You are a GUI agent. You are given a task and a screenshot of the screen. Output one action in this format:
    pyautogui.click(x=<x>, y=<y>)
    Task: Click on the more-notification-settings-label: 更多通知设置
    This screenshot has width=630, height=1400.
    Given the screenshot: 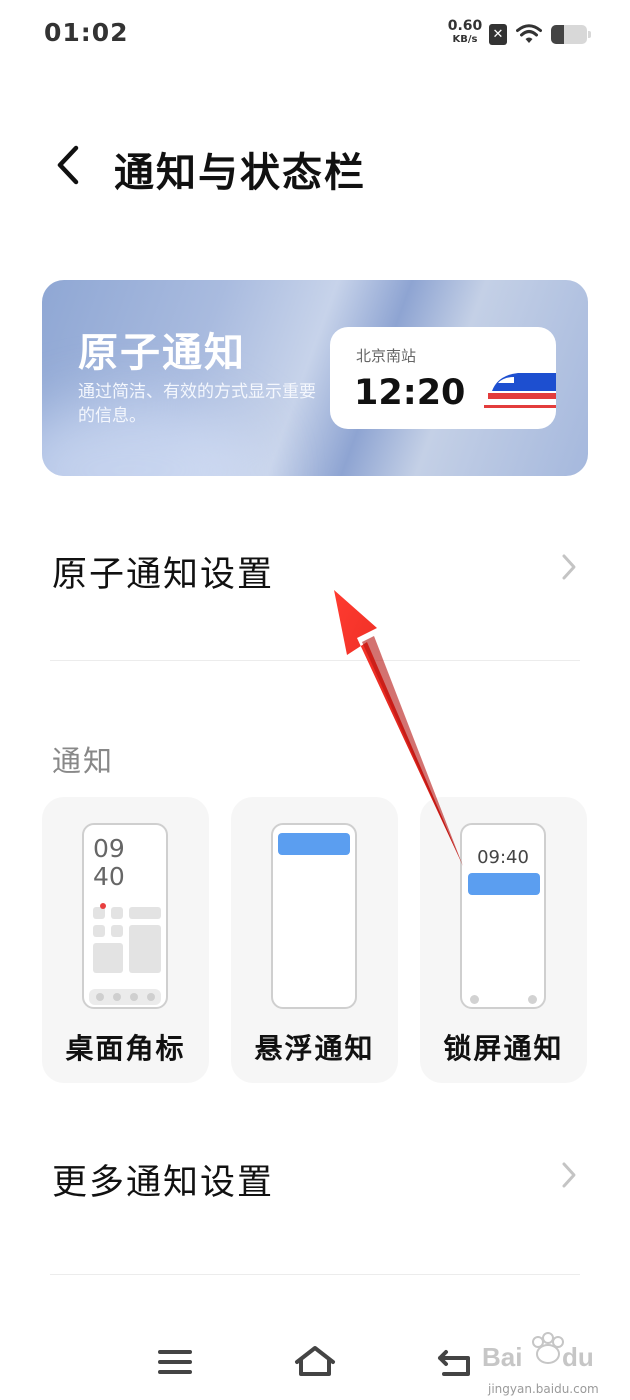 What is the action you would take?
    pyautogui.click(x=163, y=1183)
    